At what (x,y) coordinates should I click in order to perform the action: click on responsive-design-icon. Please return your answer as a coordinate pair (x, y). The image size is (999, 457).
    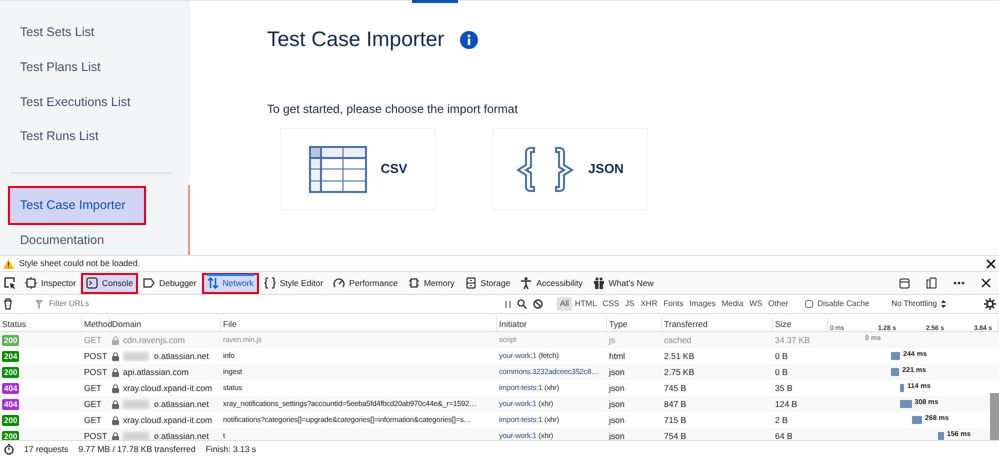
    Looking at the image, I should click on (931, 283).